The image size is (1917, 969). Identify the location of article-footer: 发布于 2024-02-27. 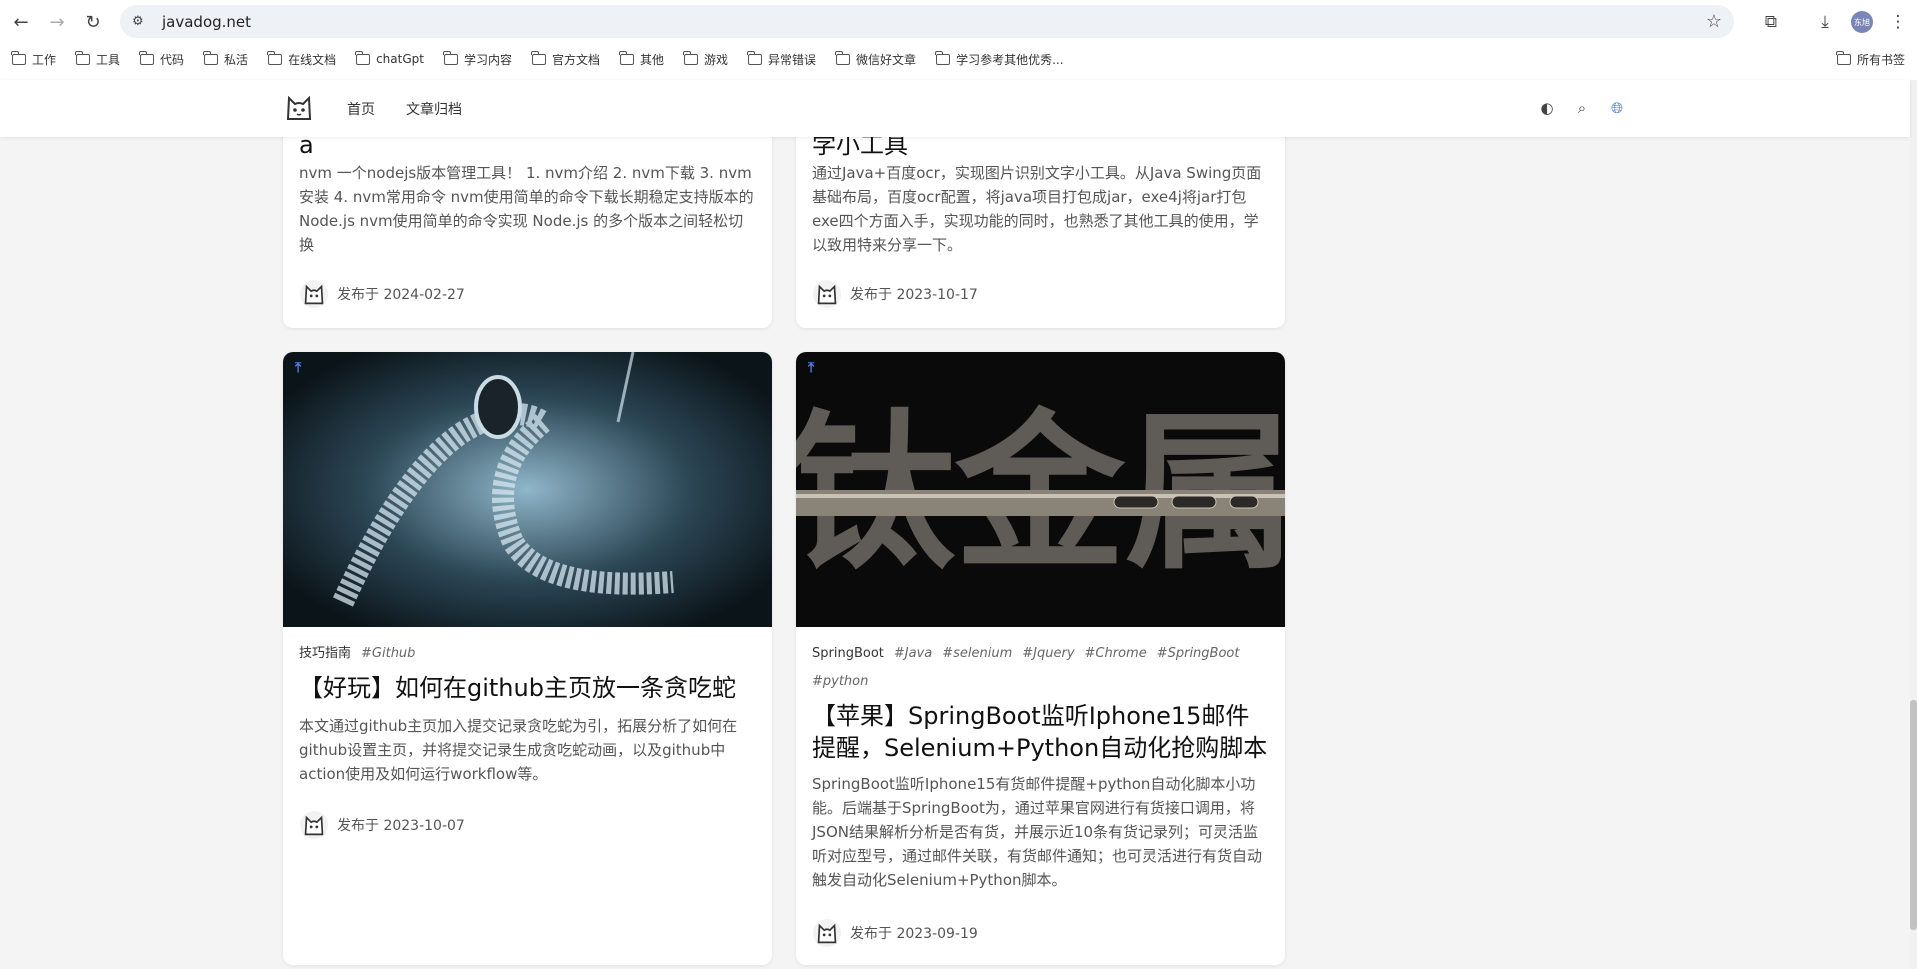
(382, 294).